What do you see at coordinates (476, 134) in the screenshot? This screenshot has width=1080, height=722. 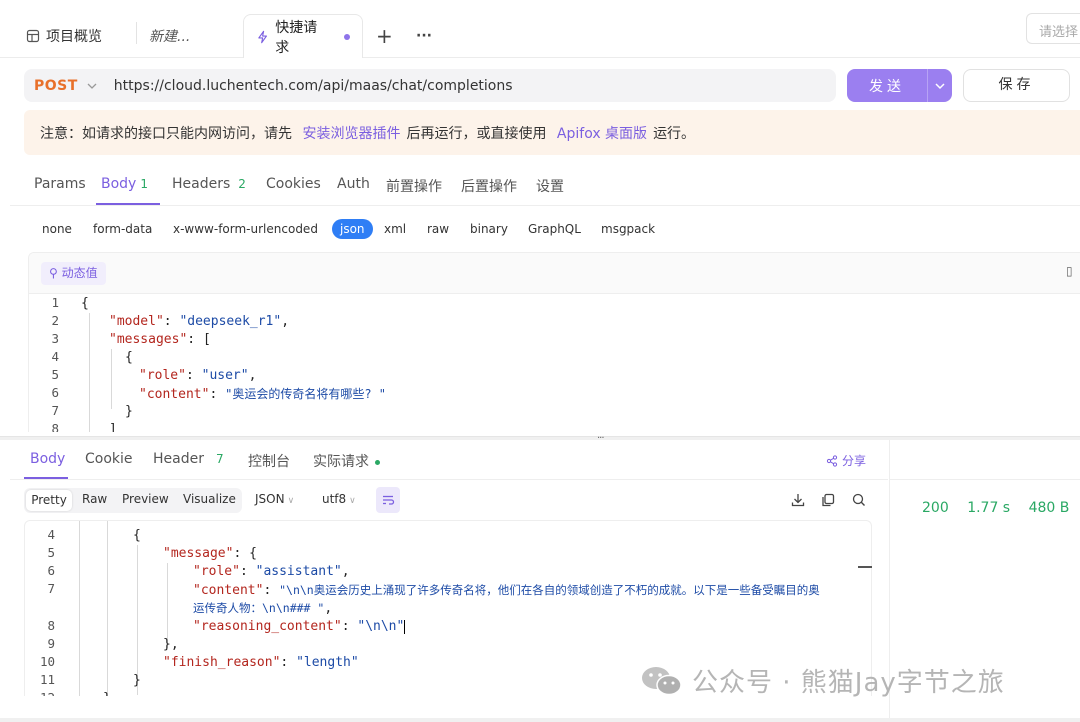 I see `notice-text: 后再运行，或直接使用` at bounding box center [476, 134].